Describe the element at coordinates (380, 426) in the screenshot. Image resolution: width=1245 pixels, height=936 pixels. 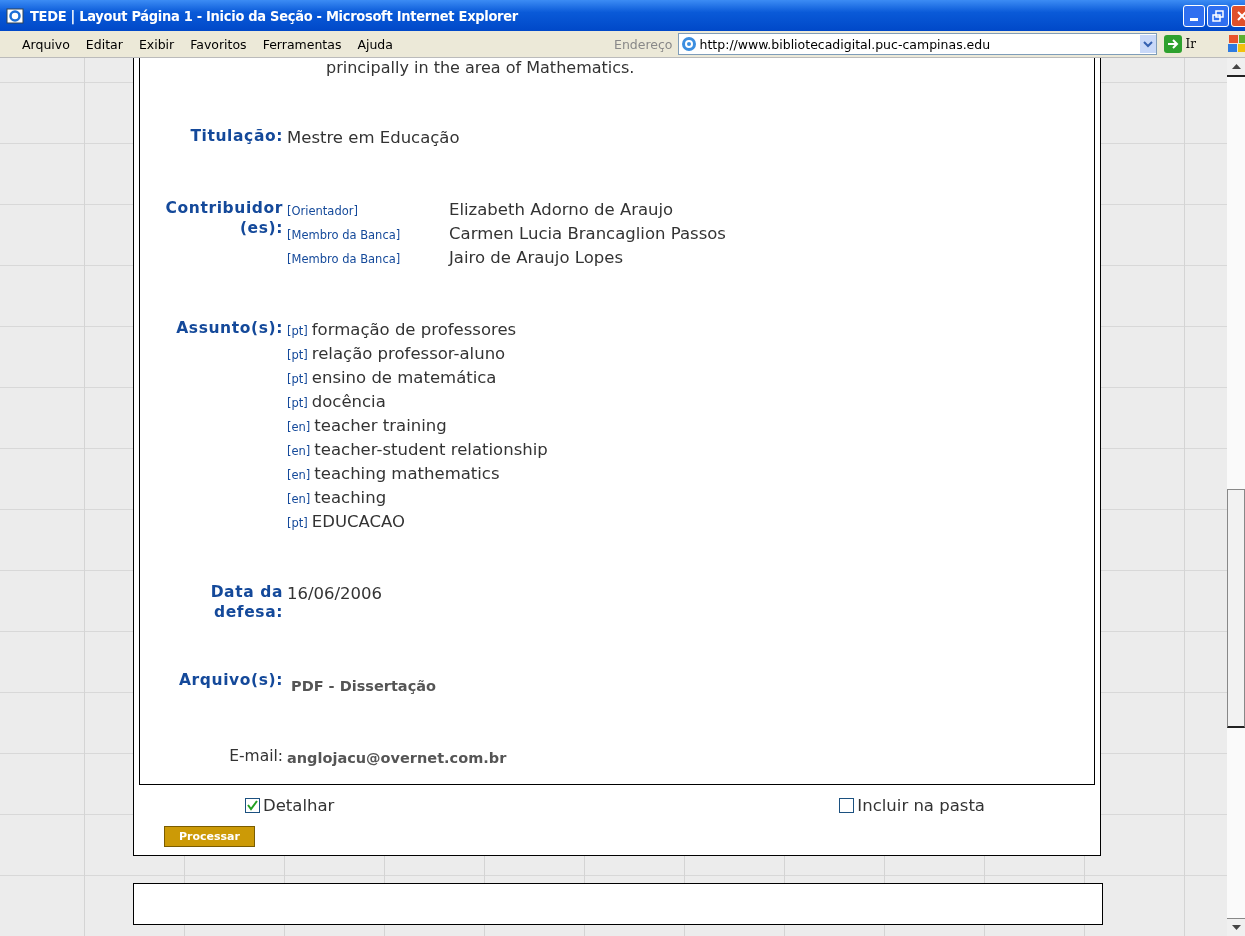
I see `subject-term: teacher training` at that location.